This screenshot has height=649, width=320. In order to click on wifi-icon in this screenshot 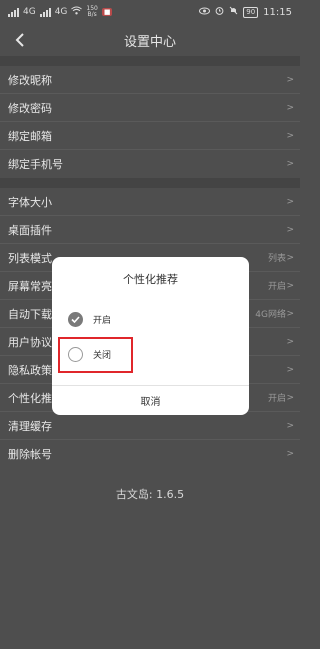, I will do `click(77, 12)`.